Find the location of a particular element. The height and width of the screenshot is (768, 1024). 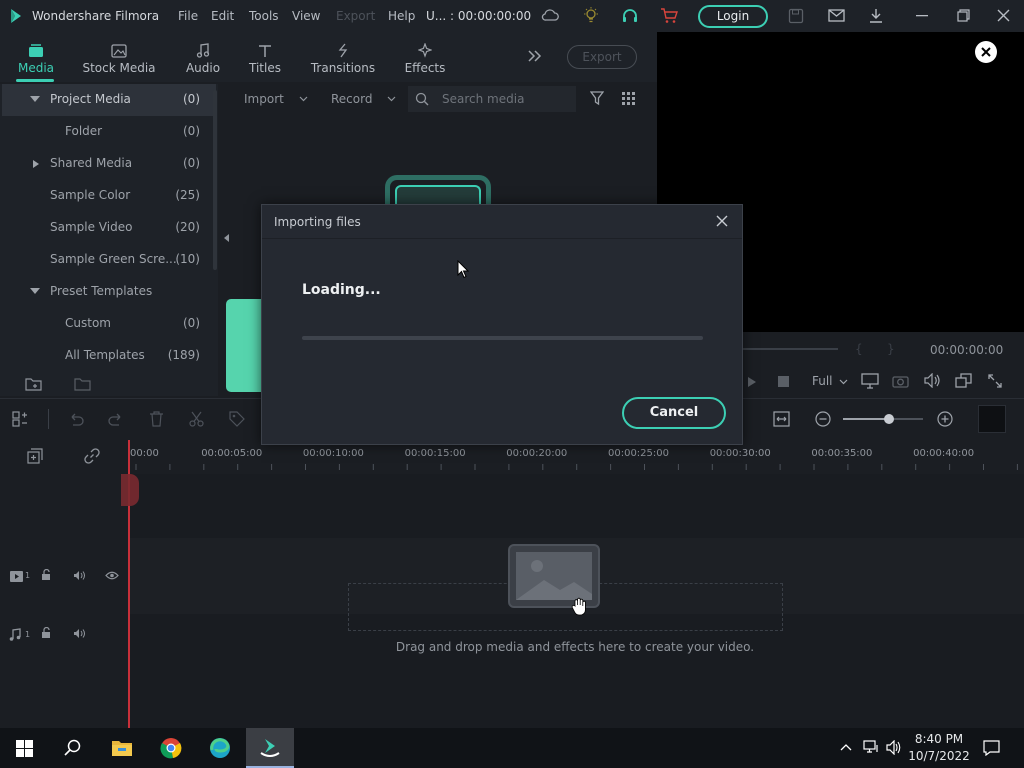

tab-transitions: Transitions is located at coordinates (343, 57).